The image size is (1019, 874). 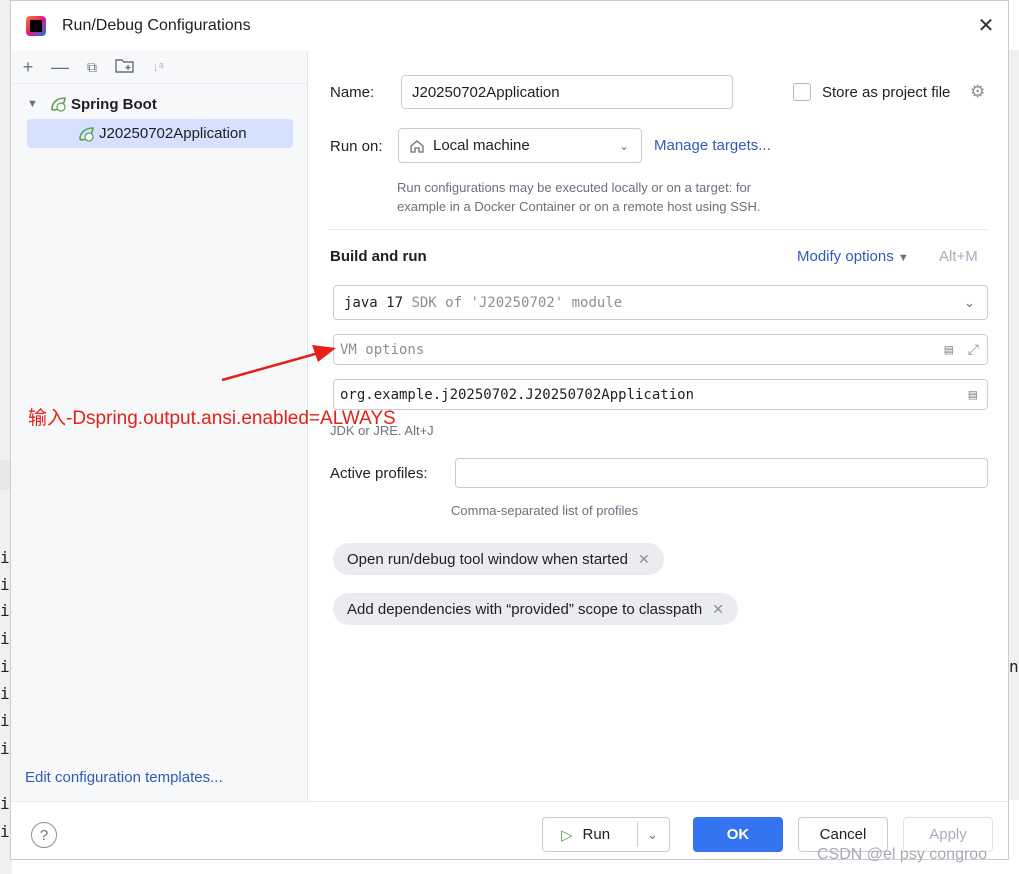 What do you see at coordinates (378, 256) in the screenshot?
I see `section-title: Build and run` at bounding box center [378, 256].